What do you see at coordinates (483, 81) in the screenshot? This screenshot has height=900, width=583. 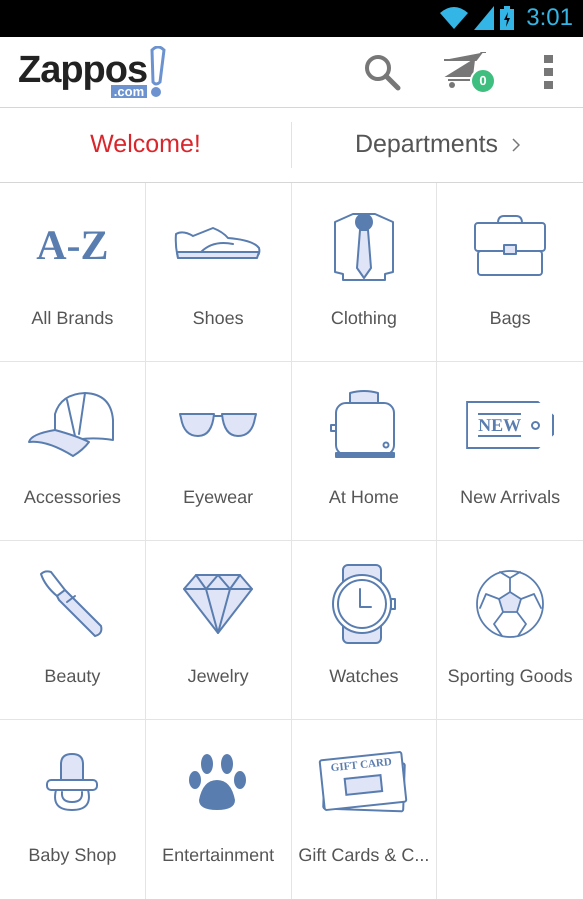 I see `cart-count-badge: 0` at bounding box center [483, 81].